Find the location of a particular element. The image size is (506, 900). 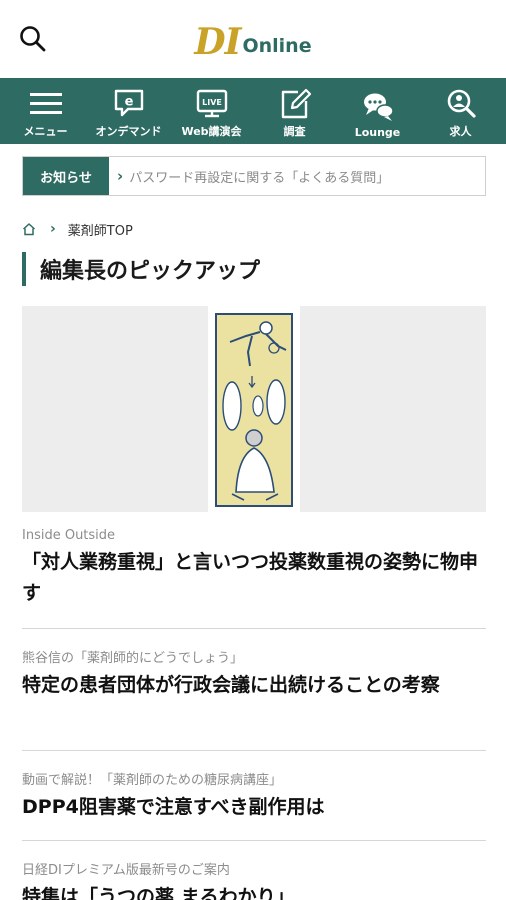

section-title: 編集長のピックアップ is located at coordinates (264, 269).